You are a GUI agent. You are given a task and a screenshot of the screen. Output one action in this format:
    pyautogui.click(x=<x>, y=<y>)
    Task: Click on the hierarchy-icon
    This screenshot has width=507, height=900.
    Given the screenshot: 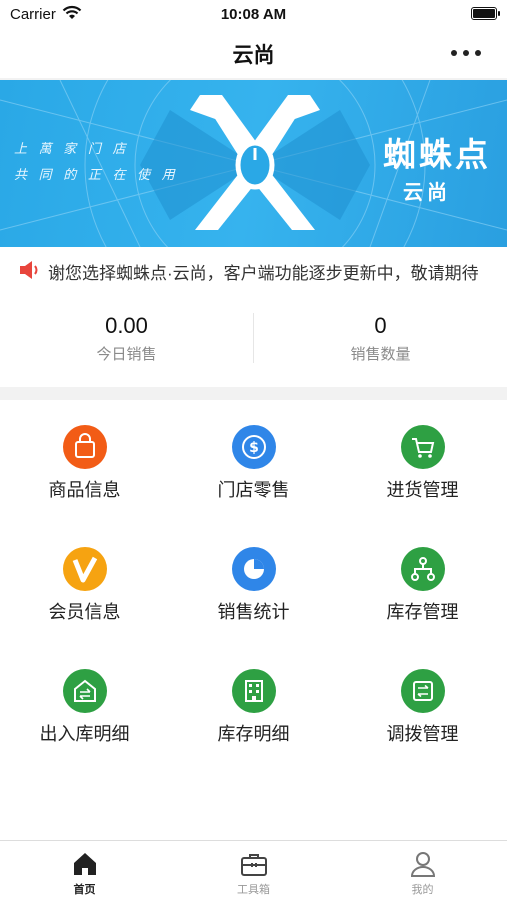 What is the action you would take?
    pyautogui.click(x=422, y=569)
    